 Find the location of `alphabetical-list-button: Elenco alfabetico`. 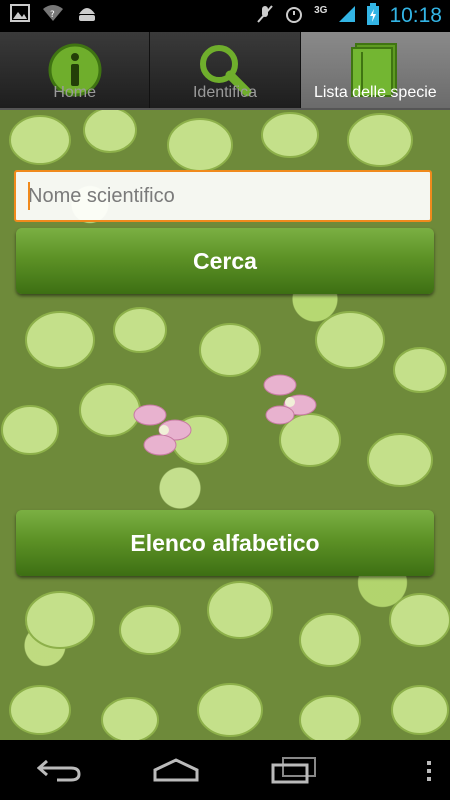

alphabetical-list-button: Elenco alfabetico is located at coordinates (225, 543).